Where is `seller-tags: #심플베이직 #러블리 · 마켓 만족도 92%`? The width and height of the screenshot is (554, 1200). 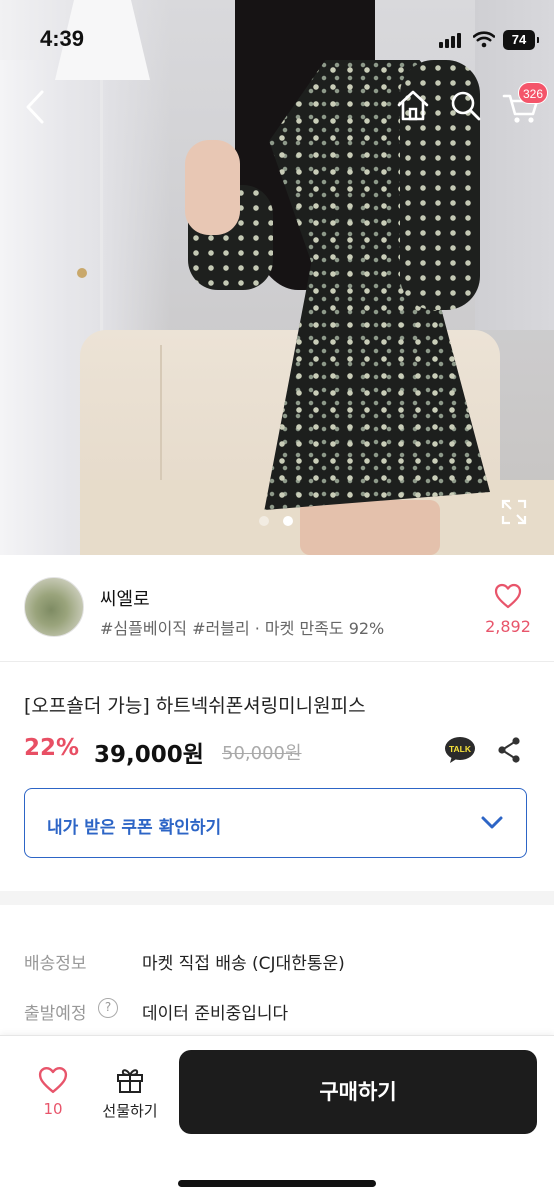 seller-tags: #심플베이직 #러블리 · 마켓 만족도 92% is located at coordinates (242, 628).